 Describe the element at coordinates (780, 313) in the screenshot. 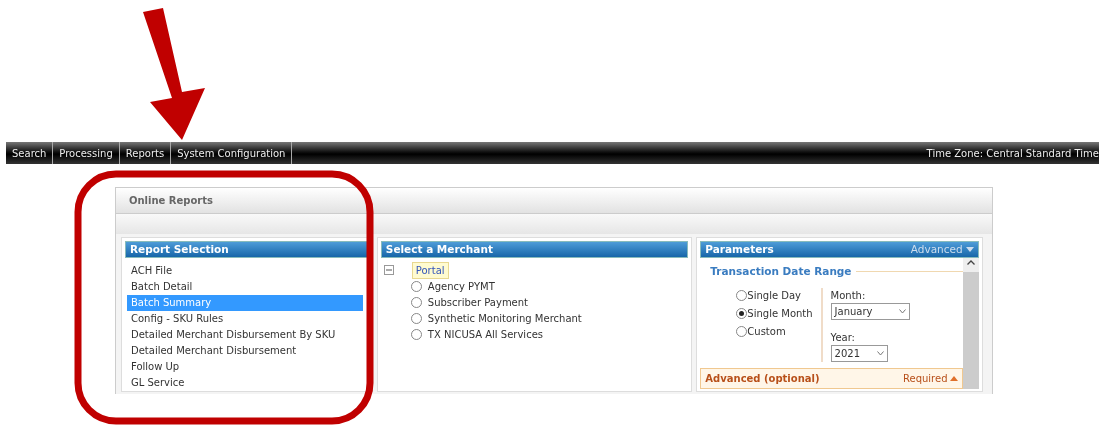

I see `option-label: Single Month` at that location.